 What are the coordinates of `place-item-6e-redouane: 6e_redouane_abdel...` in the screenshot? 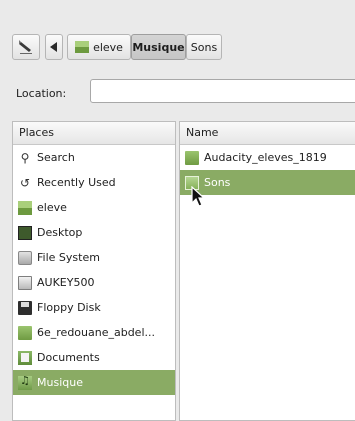 It's located at (94, 332).